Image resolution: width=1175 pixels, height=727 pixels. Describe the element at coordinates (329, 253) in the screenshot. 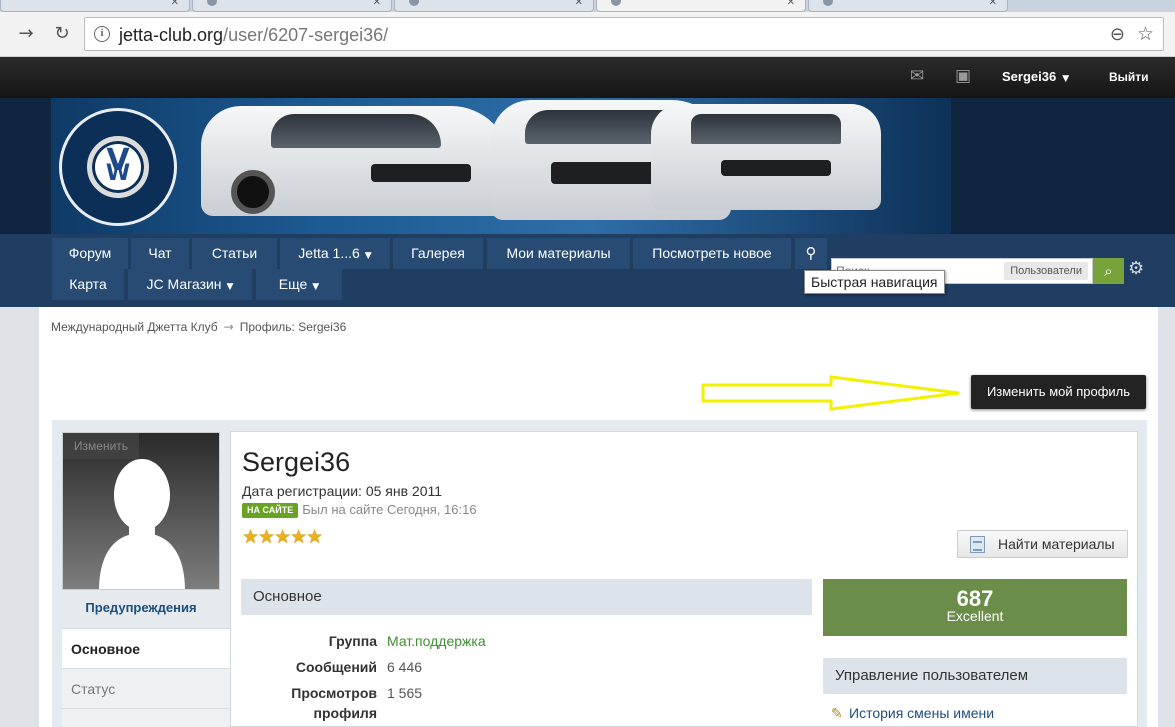

I see `nav-jetta-models-label: Jetta 1...6` at that location.